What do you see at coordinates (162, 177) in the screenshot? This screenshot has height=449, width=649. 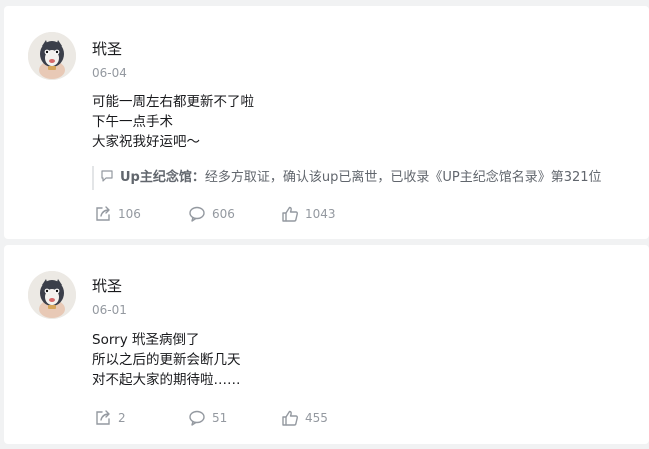 I see `quote-author: Up主纪念馆：` at bounding box center [162, 177].